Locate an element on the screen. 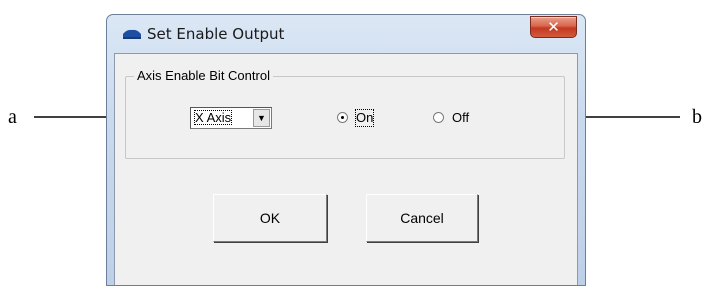 The width and height of the screenshot is (715, 287). radio-on-label: On is located at coordinates (364, 118).